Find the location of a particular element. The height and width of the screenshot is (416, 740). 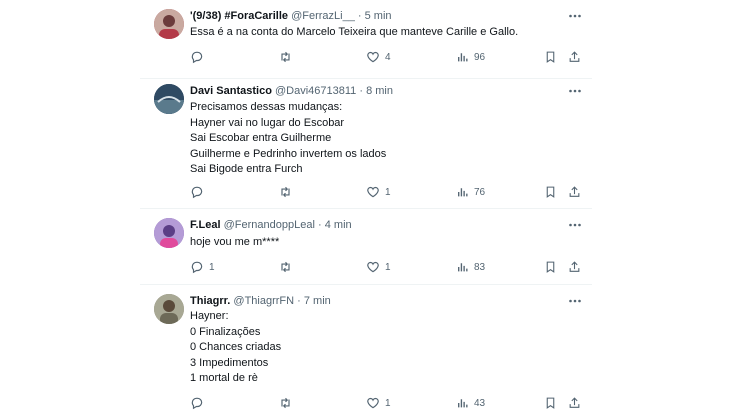

views-button: 83 is located at coordinates (470, 267).